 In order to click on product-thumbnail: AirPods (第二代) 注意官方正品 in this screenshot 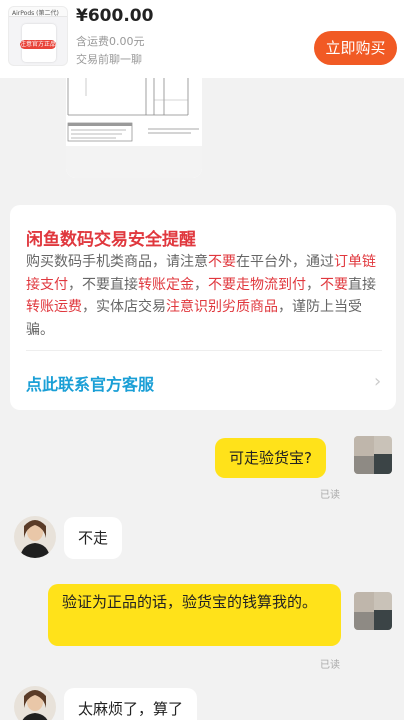, I will do `click(38, 36)`.